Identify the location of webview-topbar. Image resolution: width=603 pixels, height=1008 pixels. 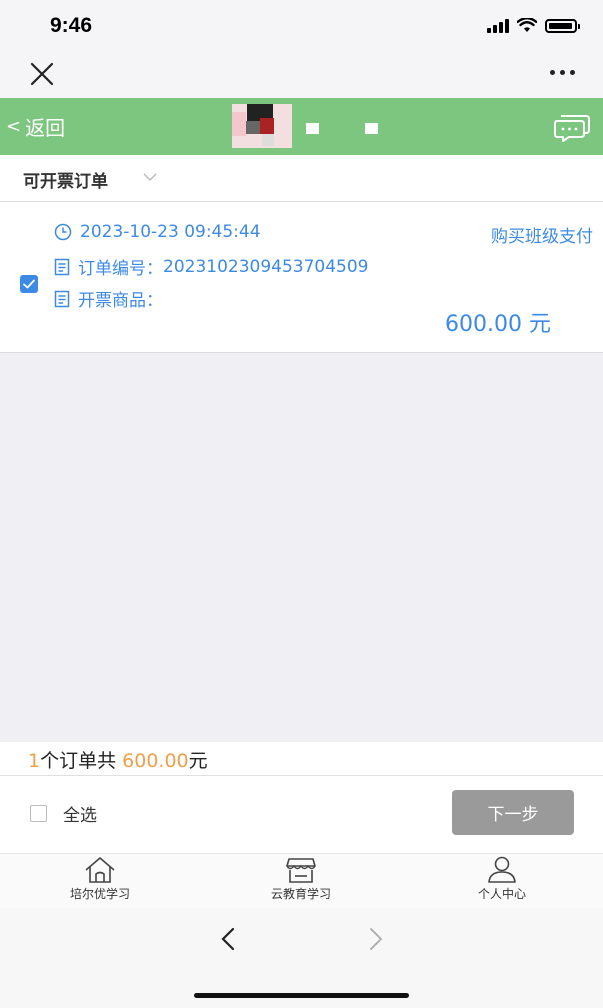
(301, 74).